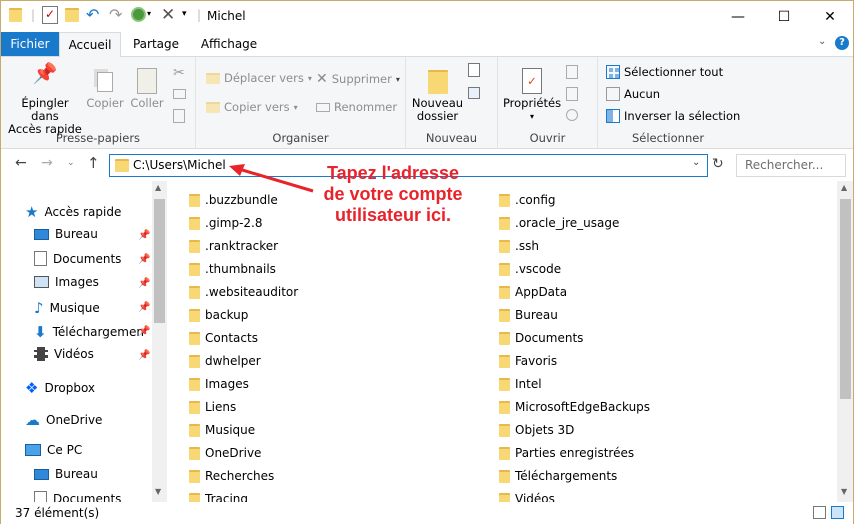 The image size is (854, 524). Describe the element at coordinates (572, 115) in the screenshot. I see `history-icon` at that location.